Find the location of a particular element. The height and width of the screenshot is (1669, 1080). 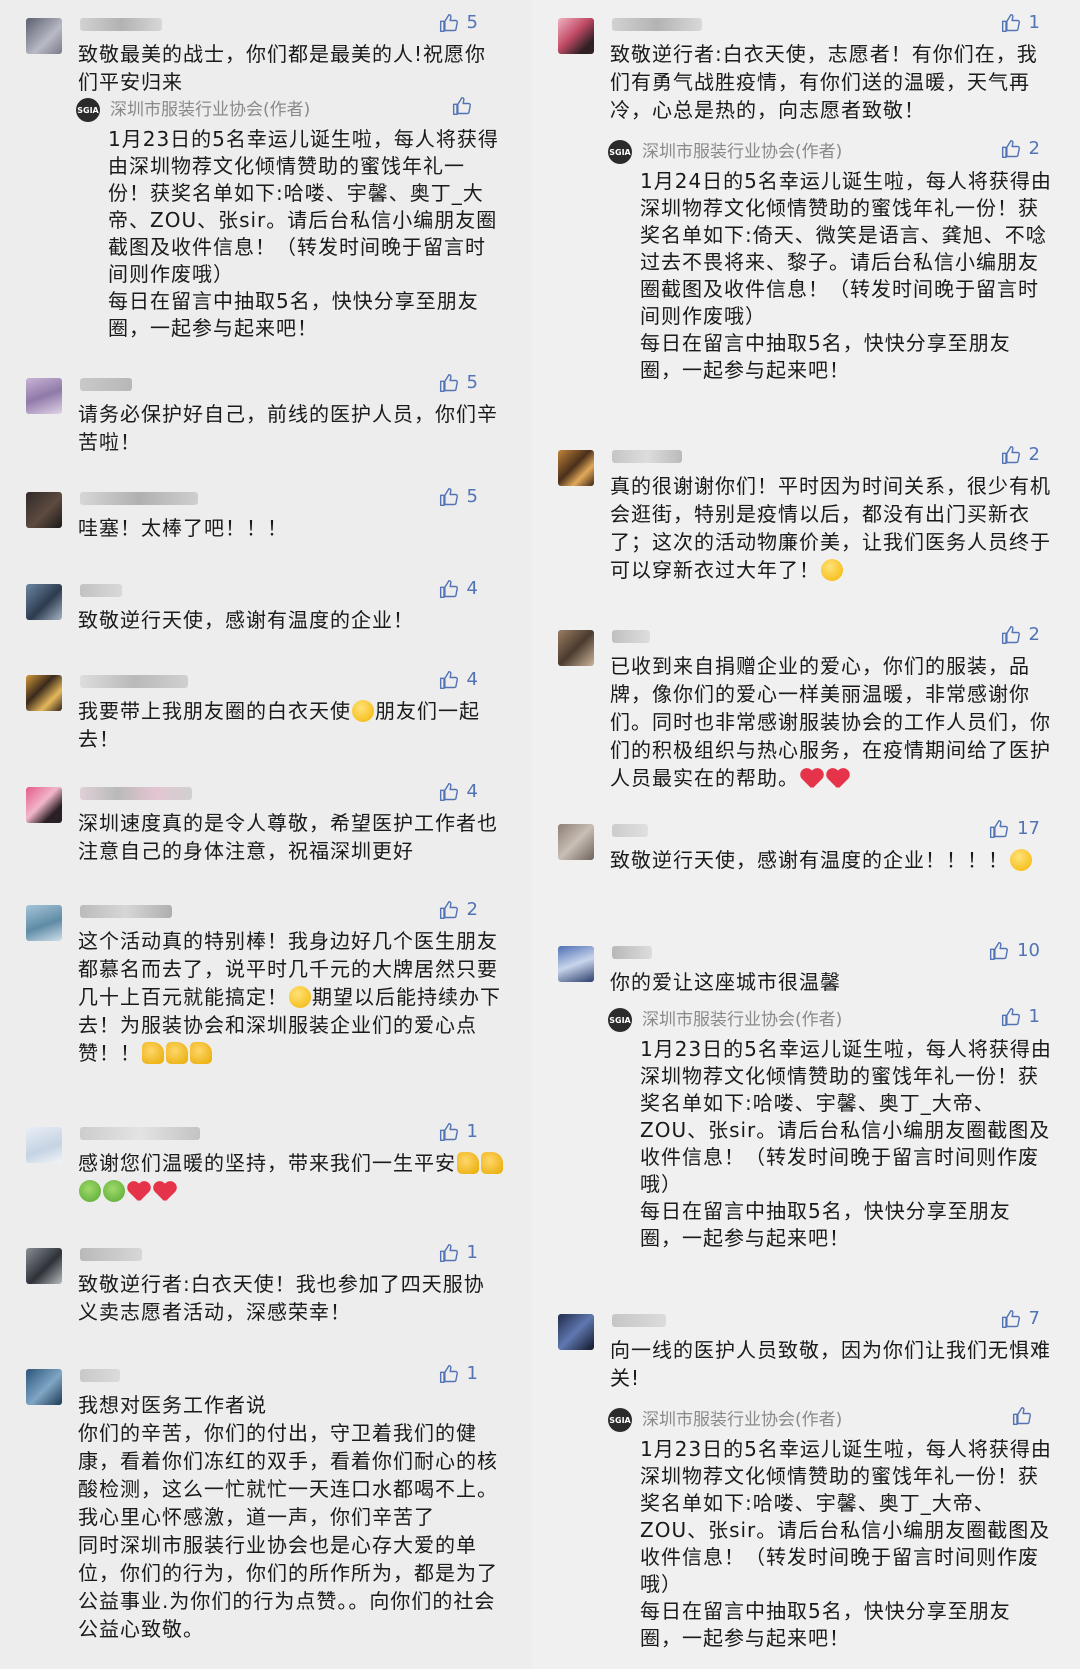

comment-text: 致敬逆行者:白衣天使！我也参加了四天服协义卖志愿者活动，深感荣幸！ is located at coordinates (281, 1298).